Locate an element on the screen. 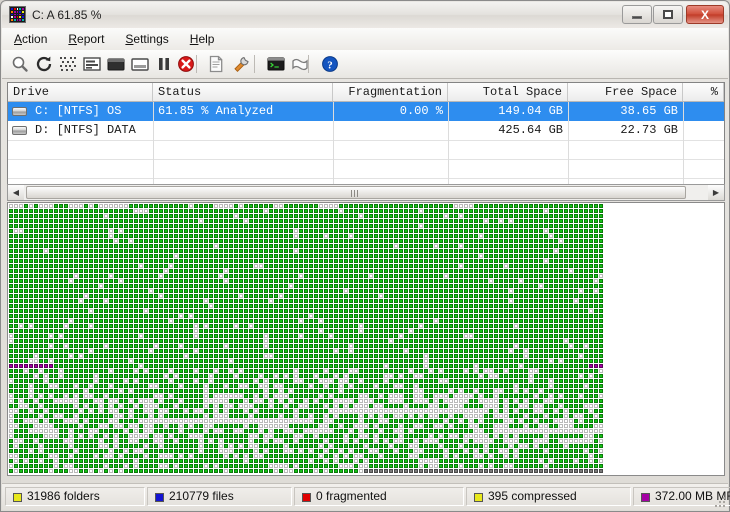  cell-status: 61.85 % Analyzed is located at coordinates (216, 111).